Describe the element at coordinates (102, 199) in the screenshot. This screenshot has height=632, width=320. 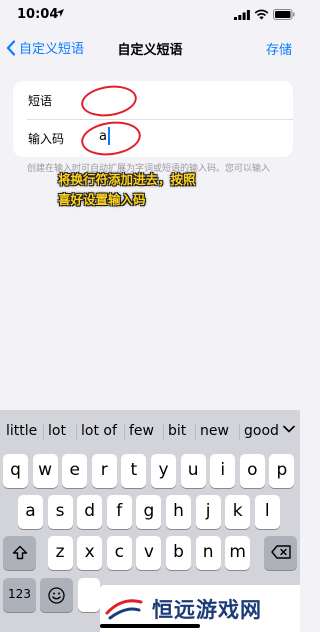
I see `caption-line: 喜好设置输入码` at that location.